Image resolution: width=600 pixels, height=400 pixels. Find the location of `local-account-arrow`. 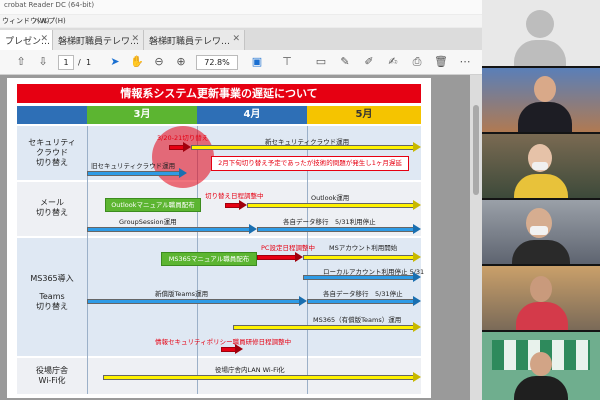

local-account-arrow is located at coordinates (362, 277).